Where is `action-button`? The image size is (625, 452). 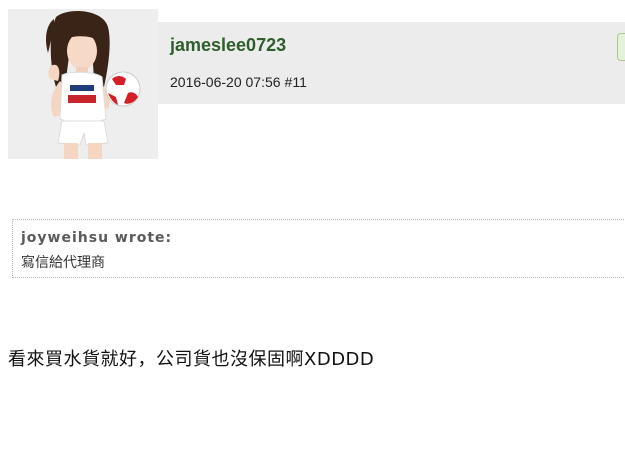 action-button is located at coordinates (621, 47).